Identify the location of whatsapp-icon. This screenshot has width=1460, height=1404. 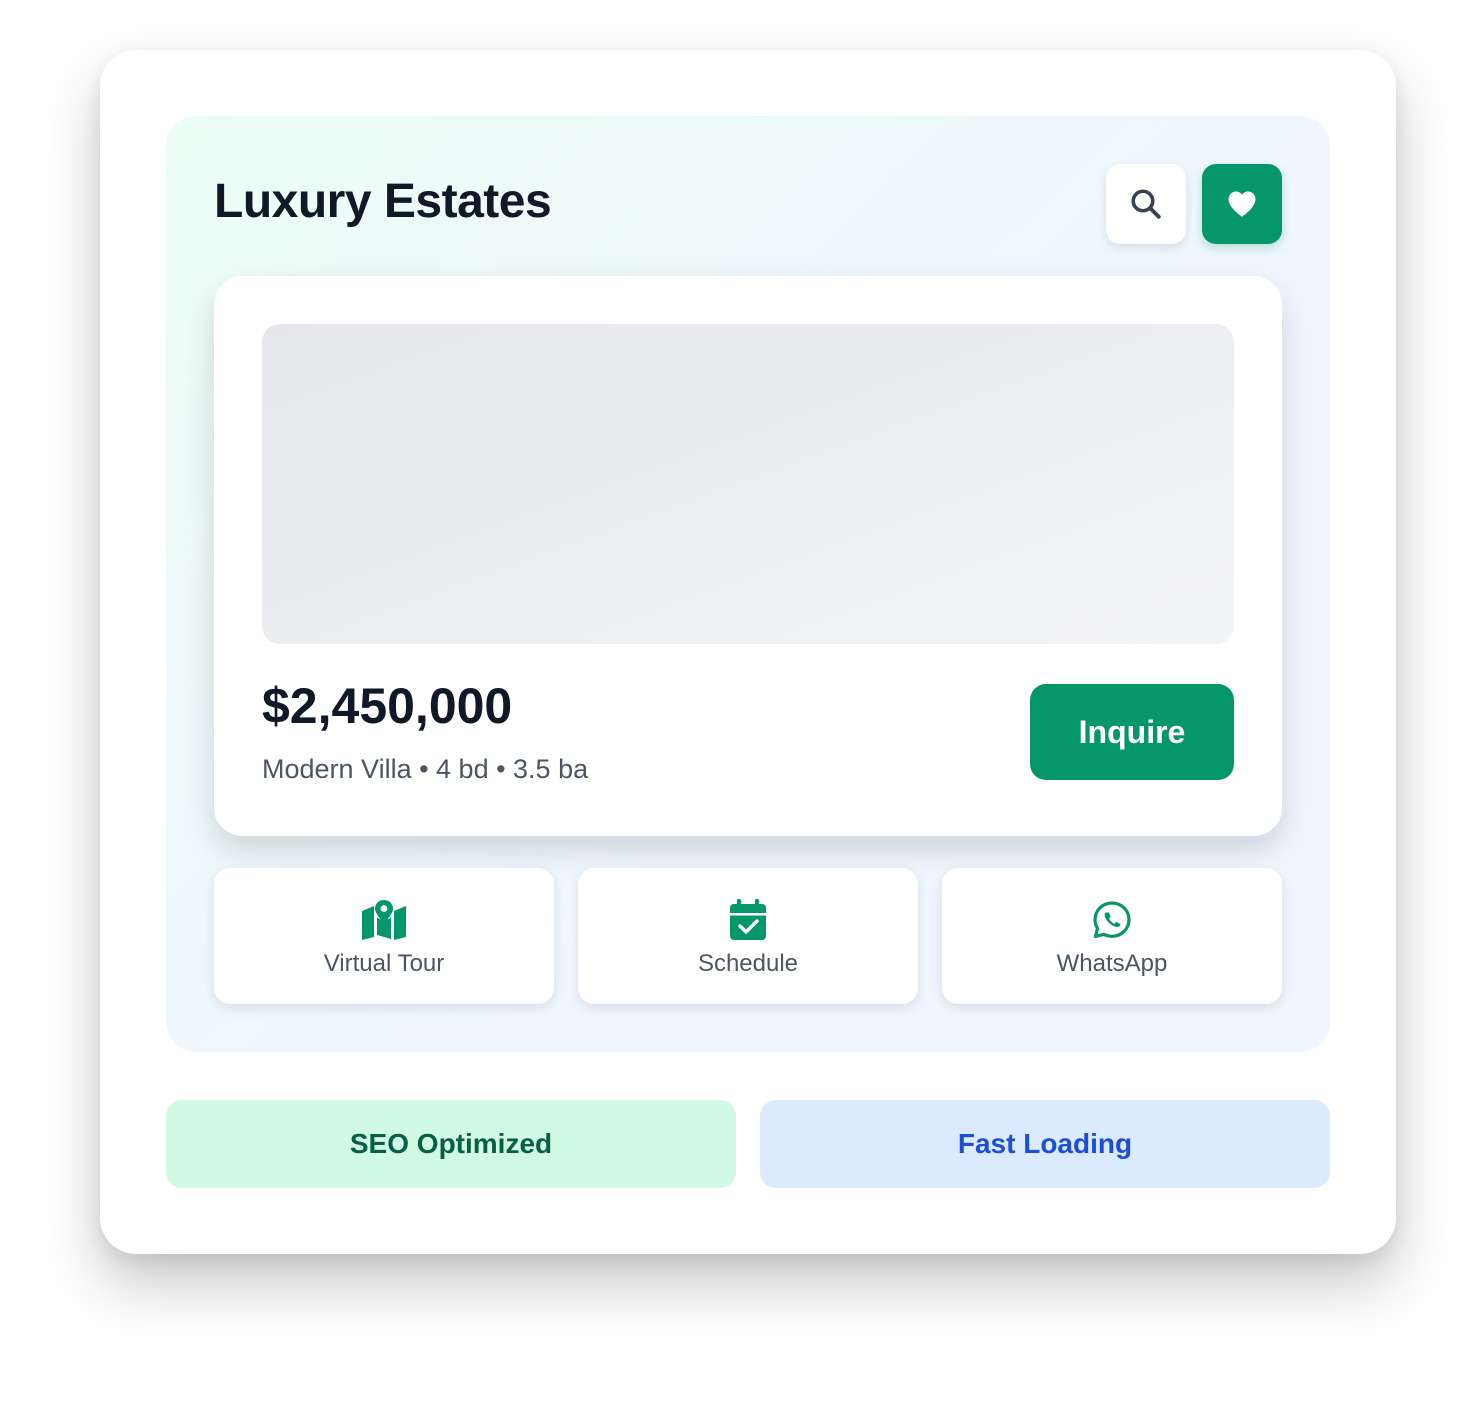
(1112, 920).